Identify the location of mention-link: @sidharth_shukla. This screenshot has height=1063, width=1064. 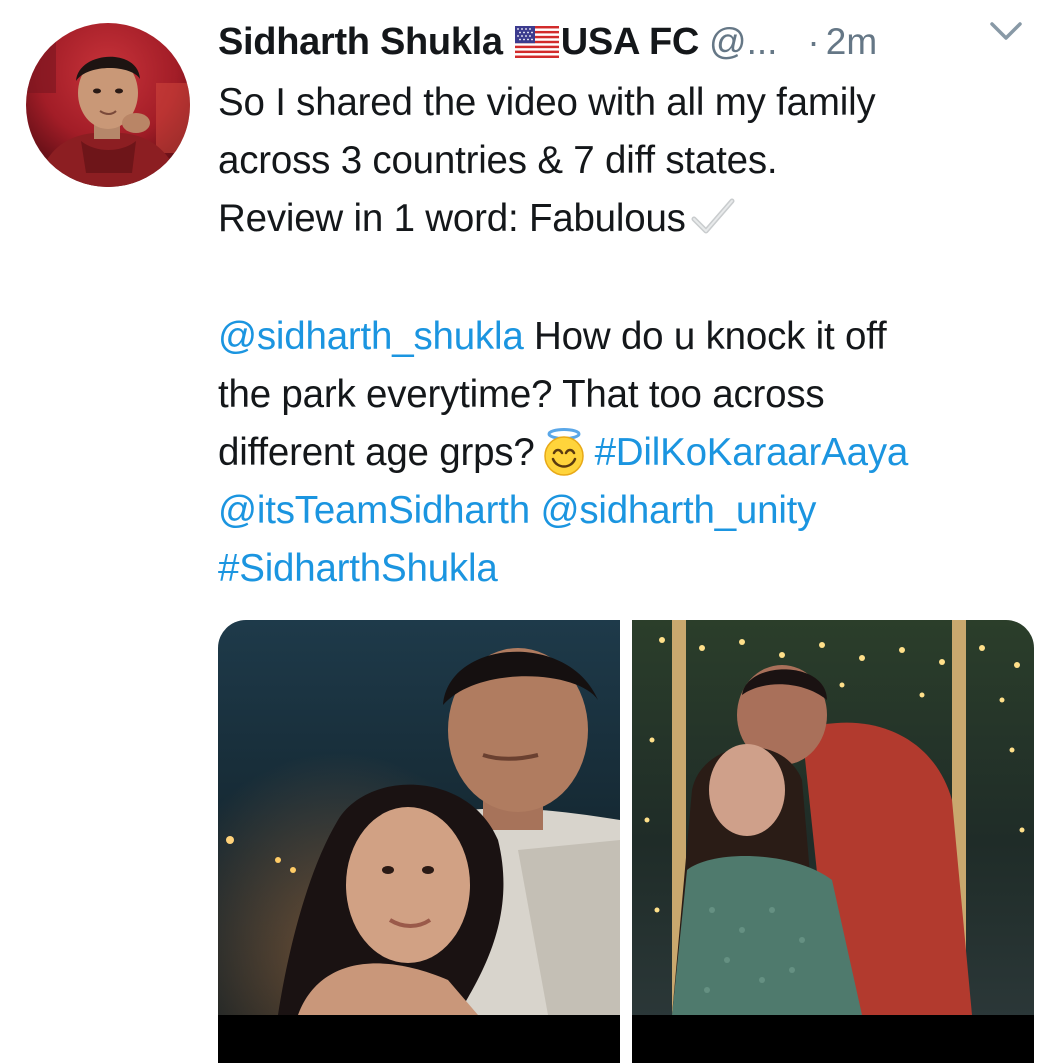
(371, 336).